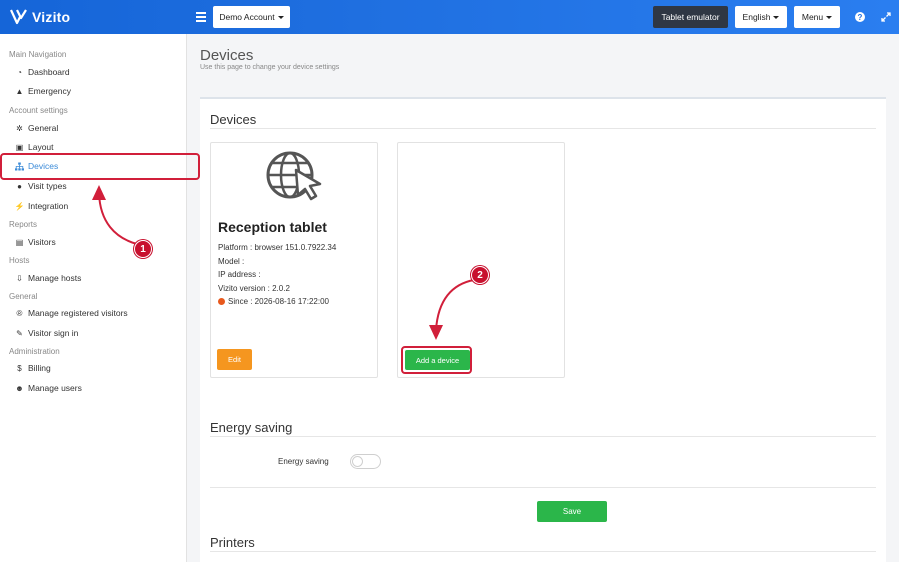  What do you see at coordinates (78, 313) in the screenshot?
I see `sidebar-item-label: Manage registered visitors` at bounding box center [78, 313].